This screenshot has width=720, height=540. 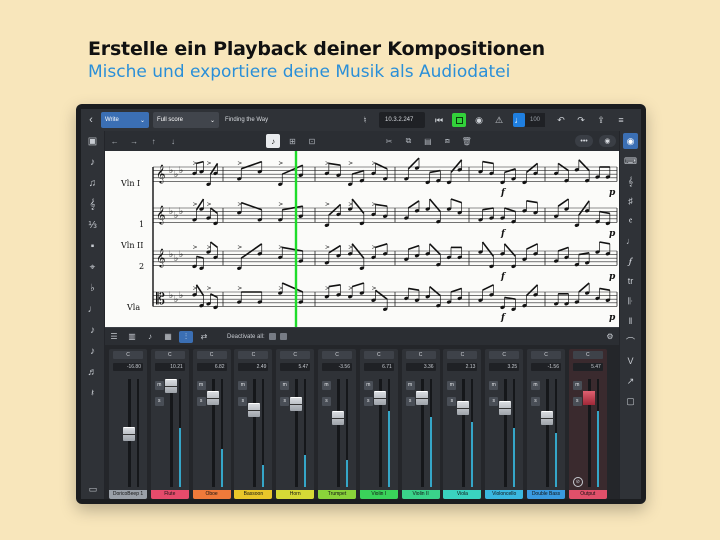 What do you see at coordinates (630, 301) in the screenshot?
I see `repeat-icon: 𝄆` at bounding box center [630, 301].